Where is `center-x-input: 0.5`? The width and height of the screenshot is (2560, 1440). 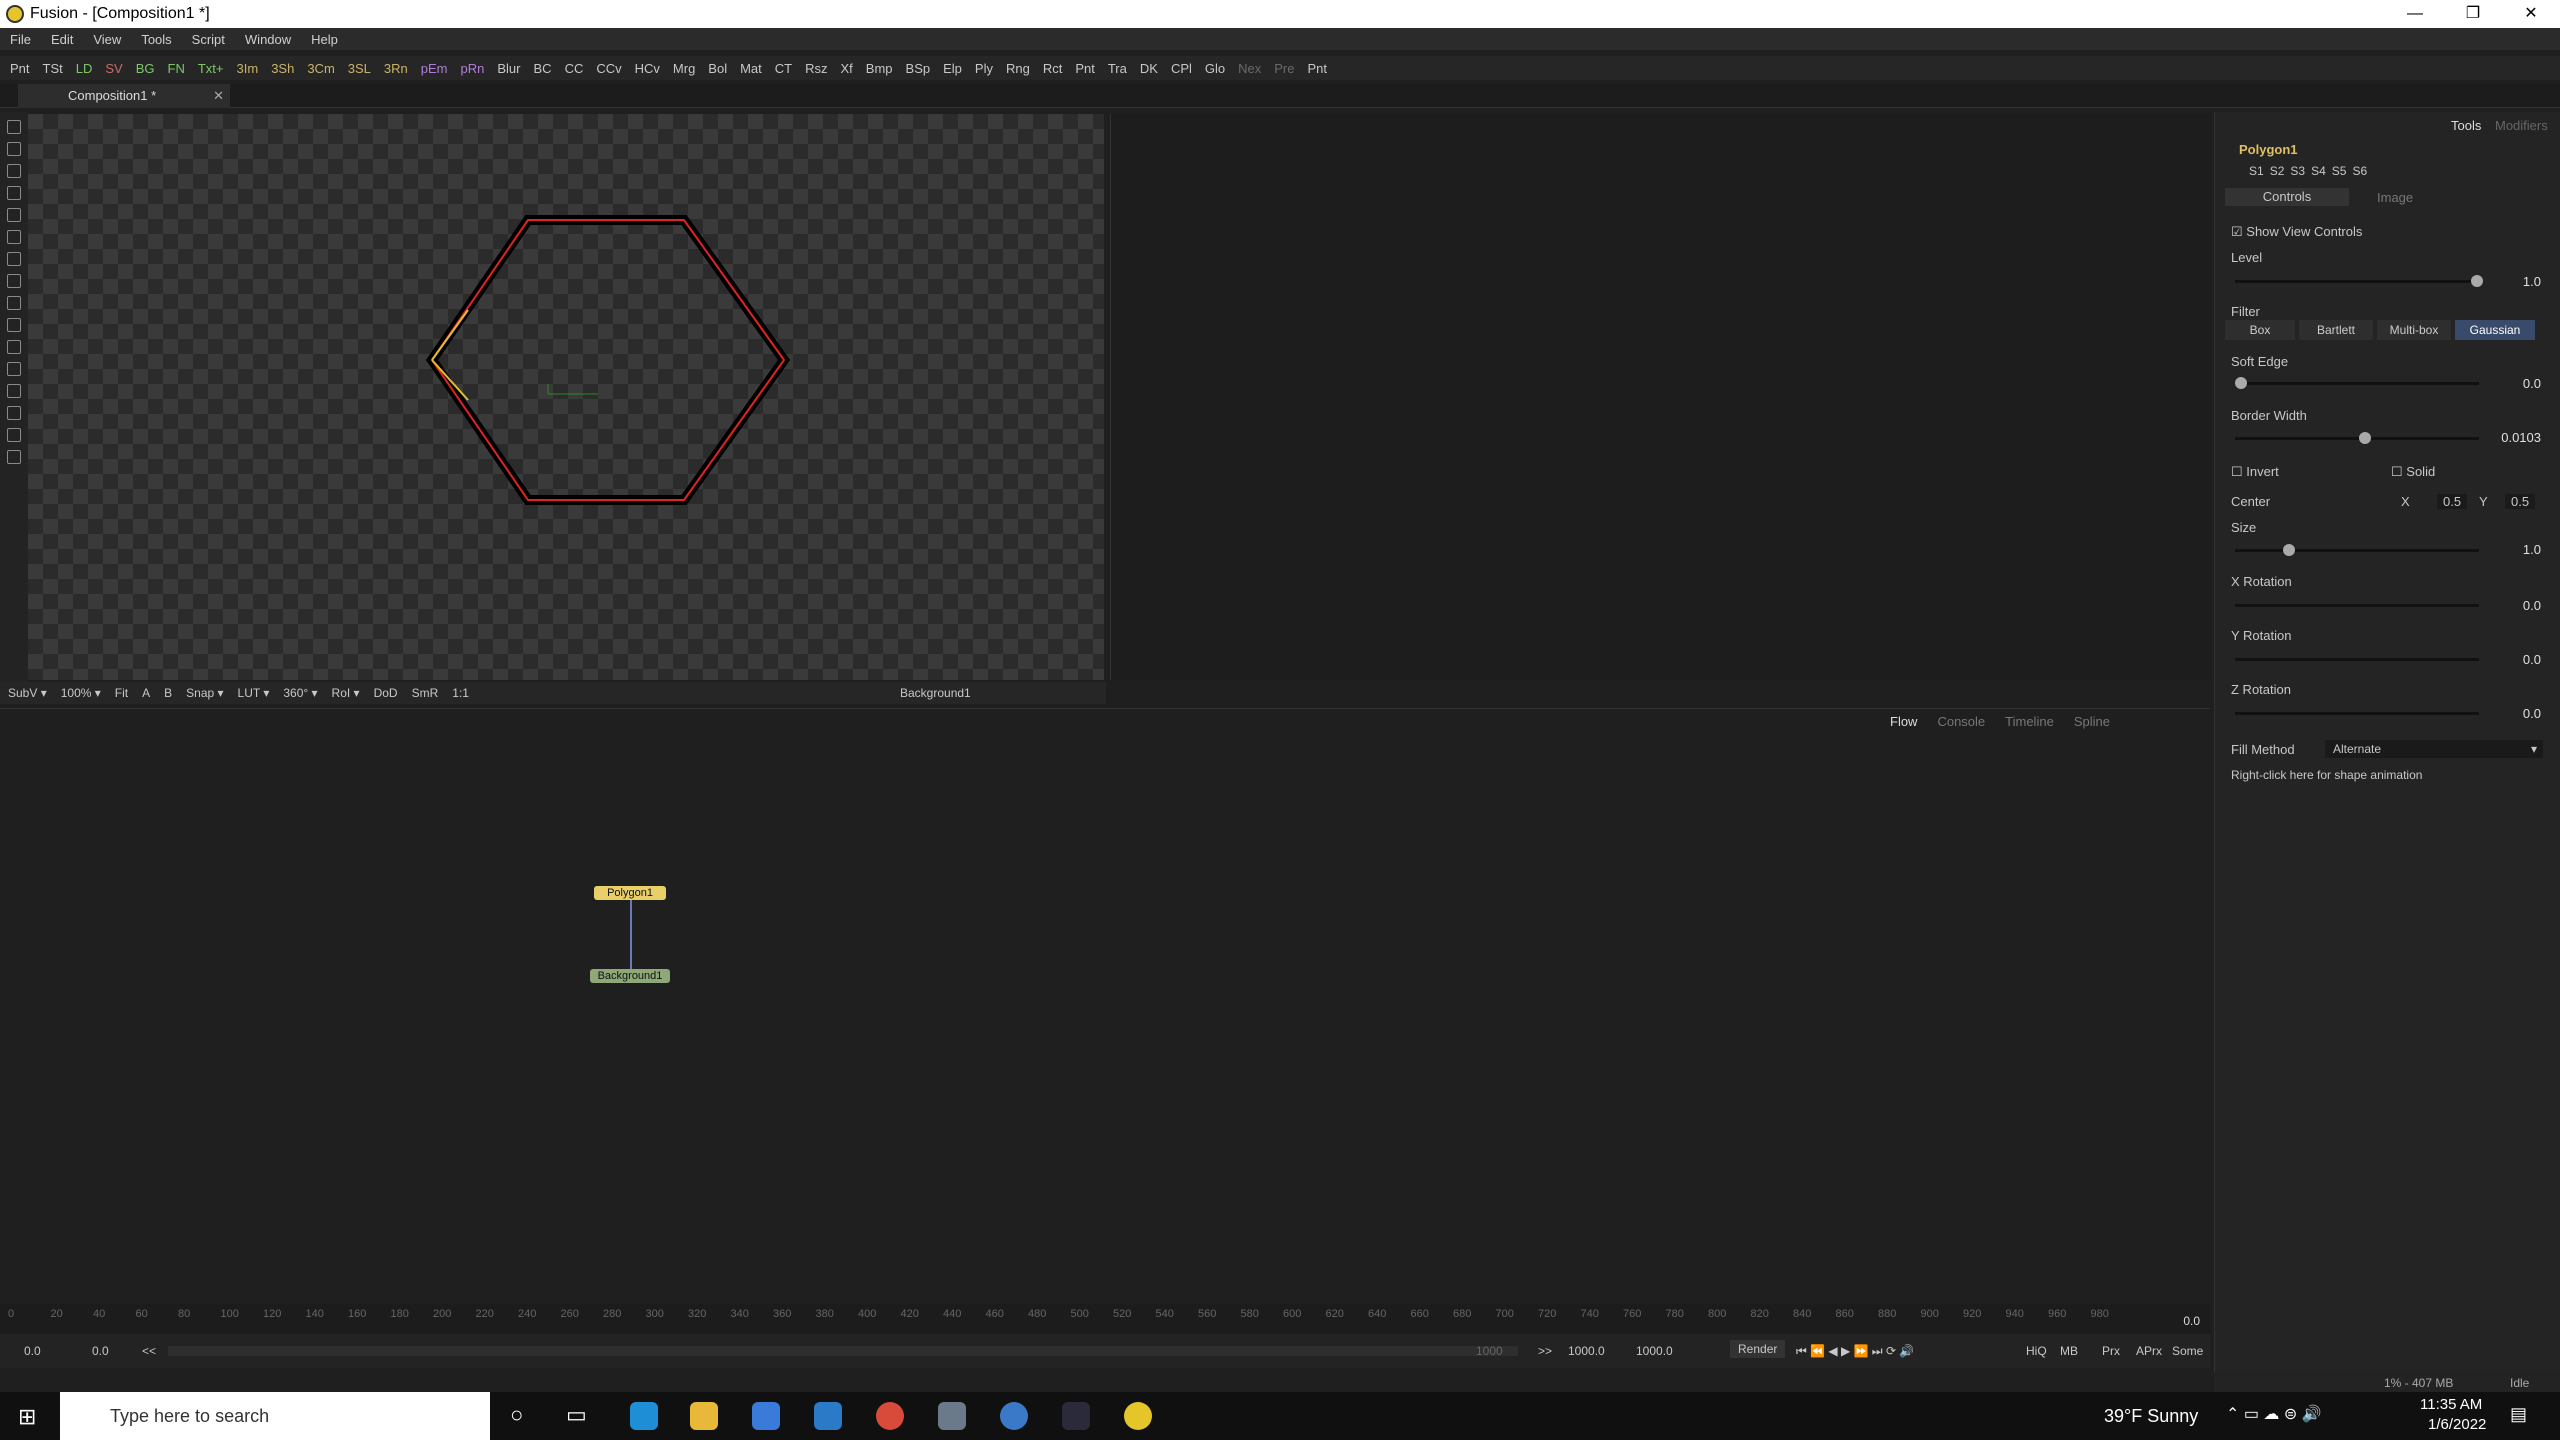 center-x-input: 0.5 is located at coordinates (2452, 501).